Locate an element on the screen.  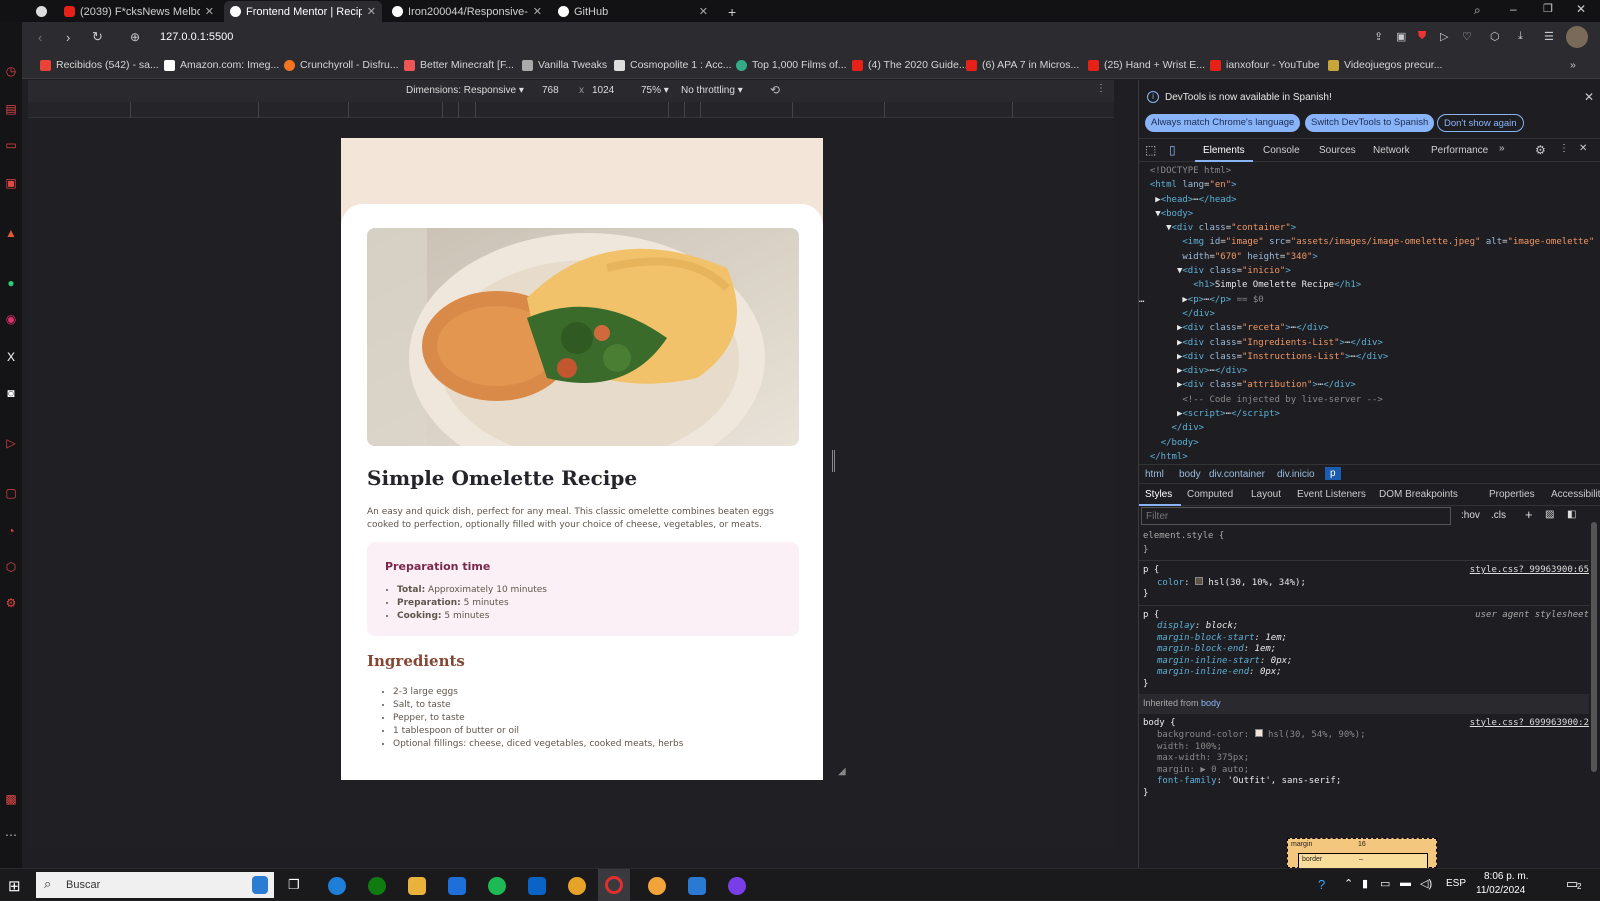
x-icon: X is located at coordinates (11, 357).